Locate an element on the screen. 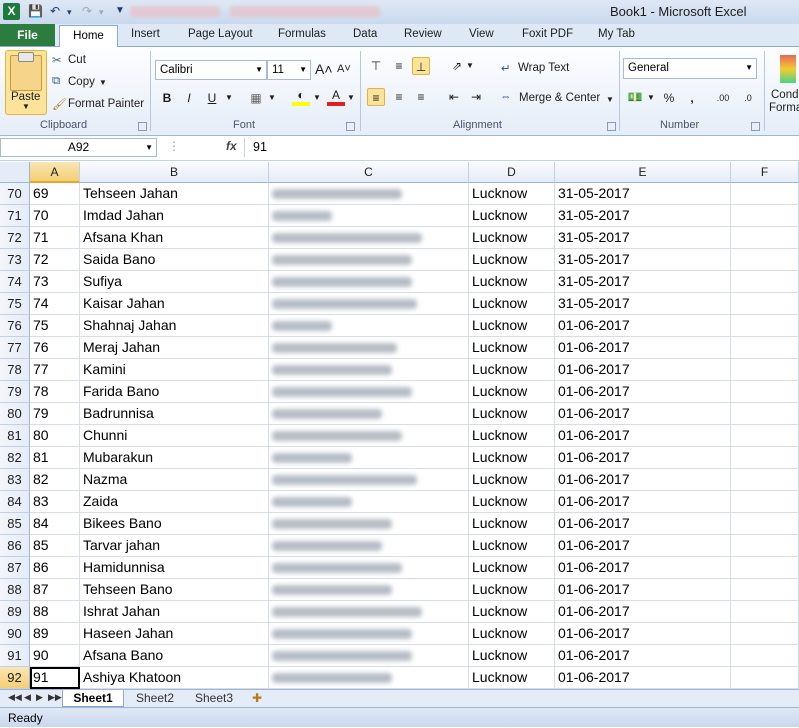  row-header: 92 is located at coordinates (15, 678).